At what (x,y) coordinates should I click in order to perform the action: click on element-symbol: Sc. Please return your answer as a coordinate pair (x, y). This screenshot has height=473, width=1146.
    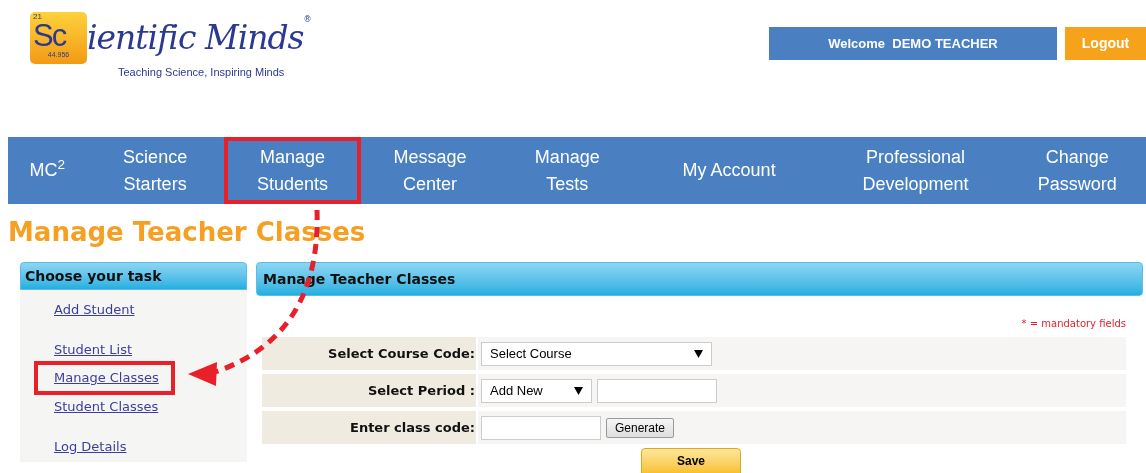
    Looking at the image, I should click on (49, 36).